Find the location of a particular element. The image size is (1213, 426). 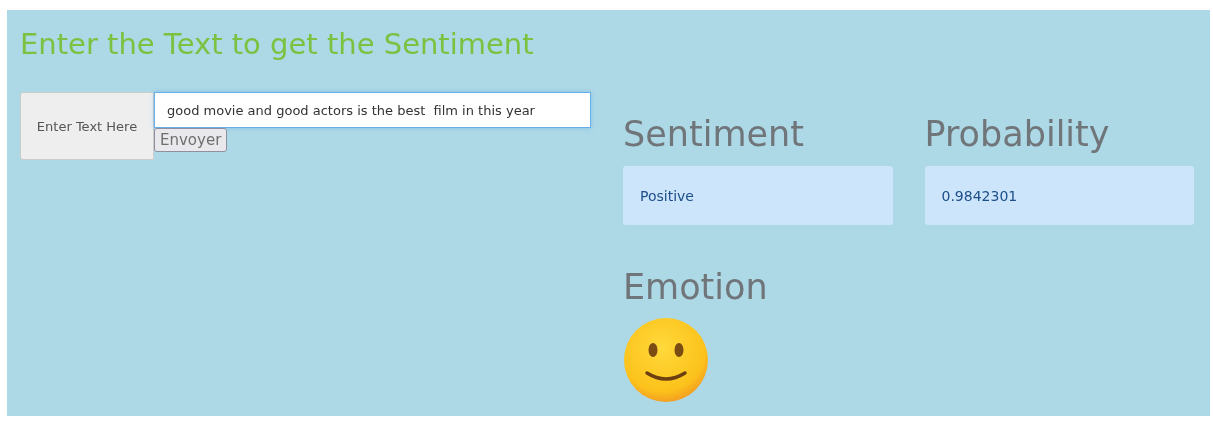

result-value: Positive is located at coordinates (758, 195).